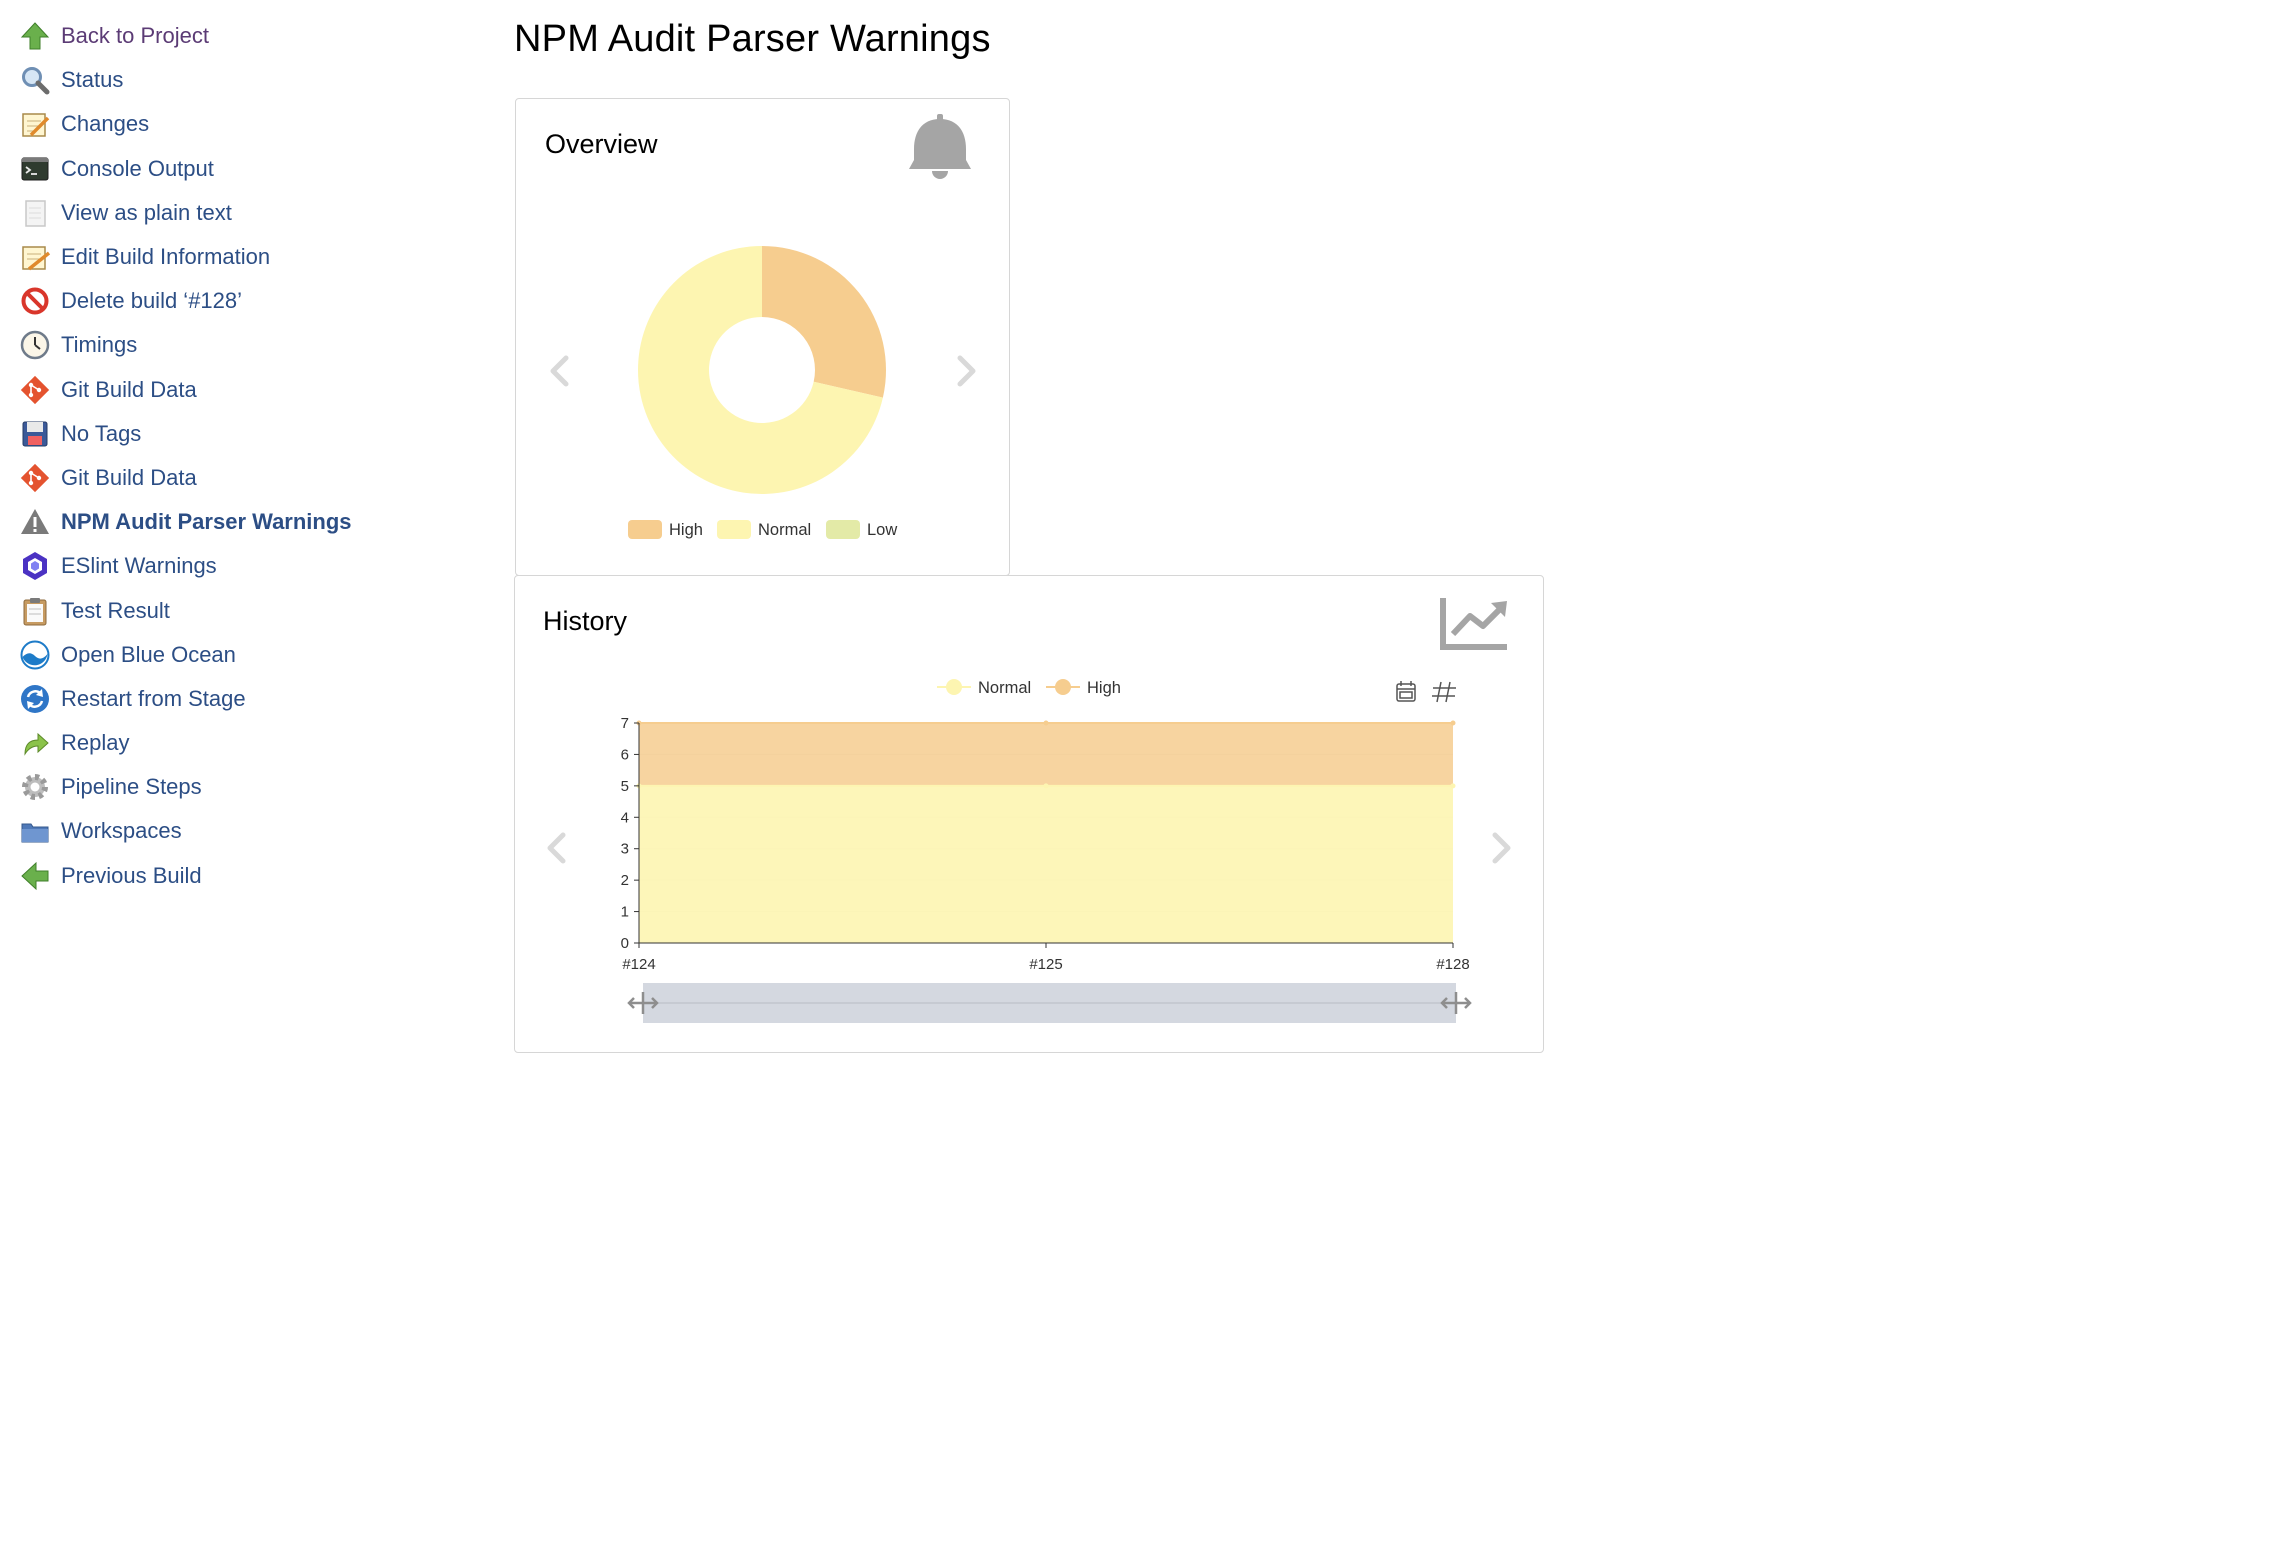 This screenshot has height=1554, width=2272. I want to click on y-tick-label: 7, so click(625, 723).